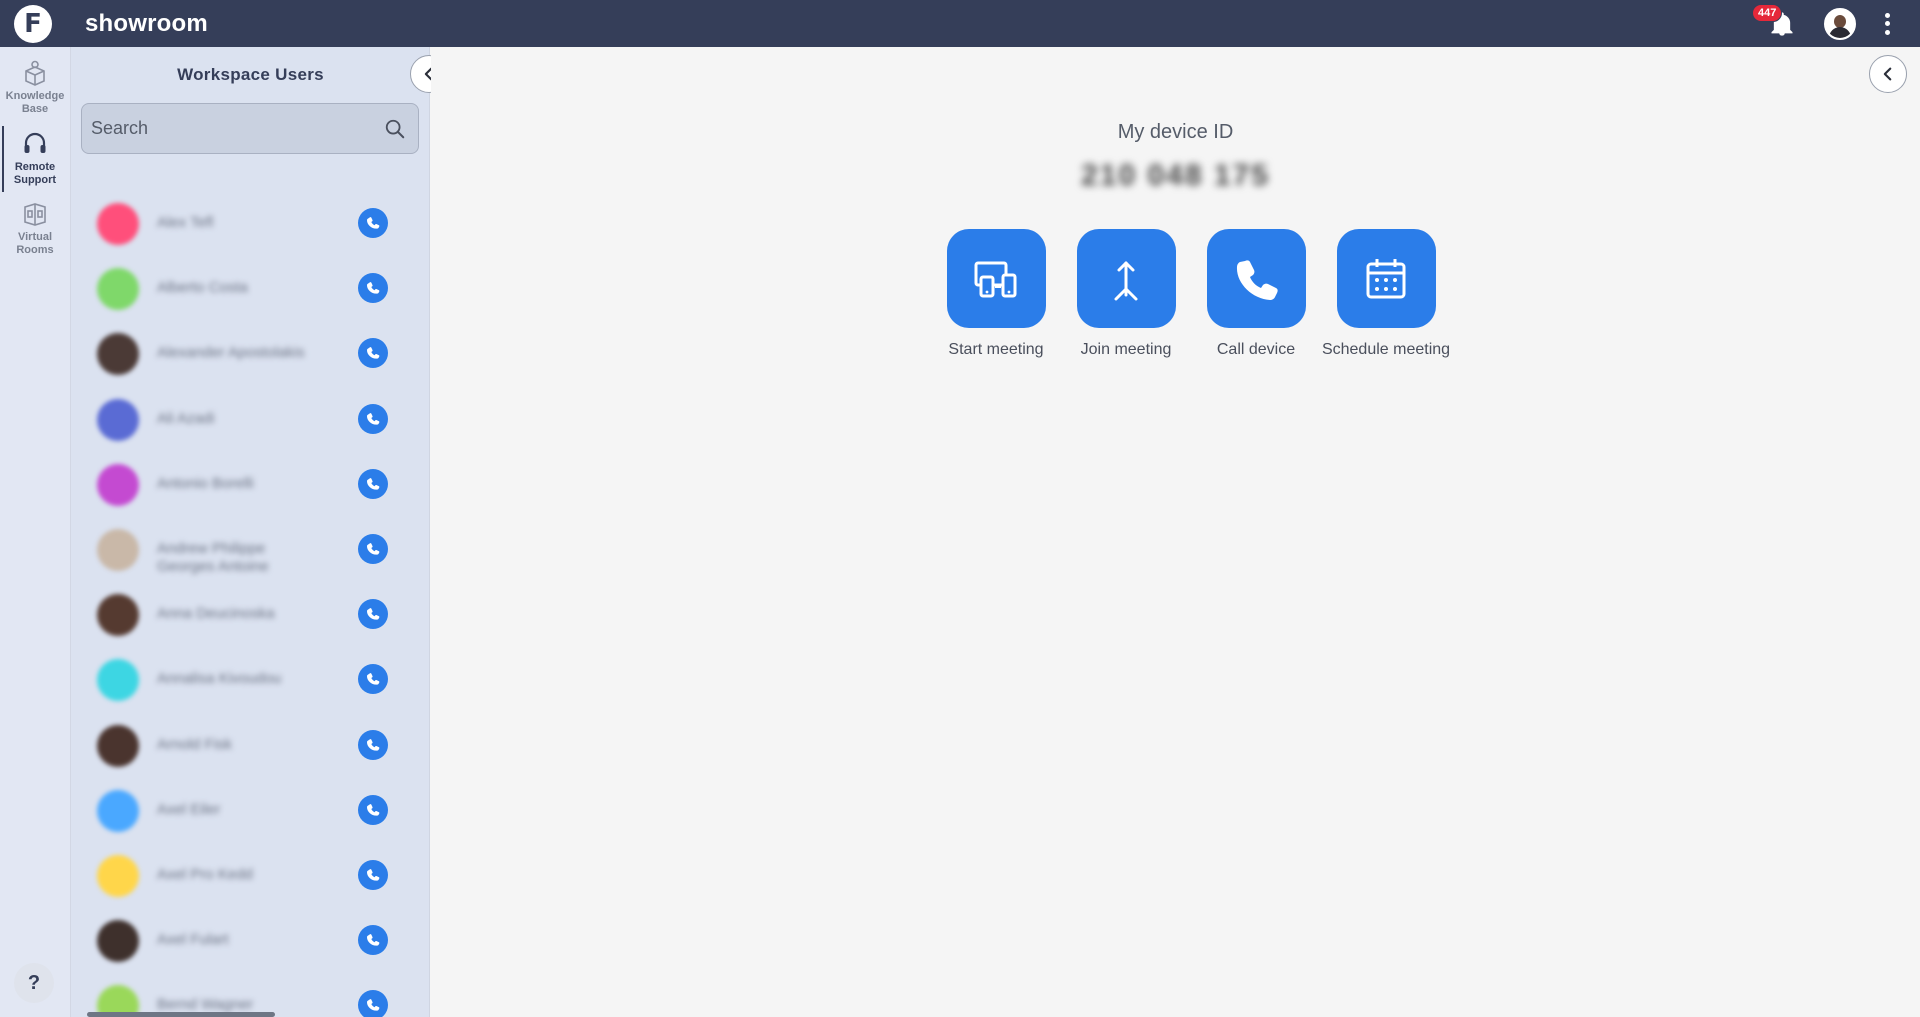  I want to click on user-row: Andrew Philippe Georges Antoine, so click(250, 559).